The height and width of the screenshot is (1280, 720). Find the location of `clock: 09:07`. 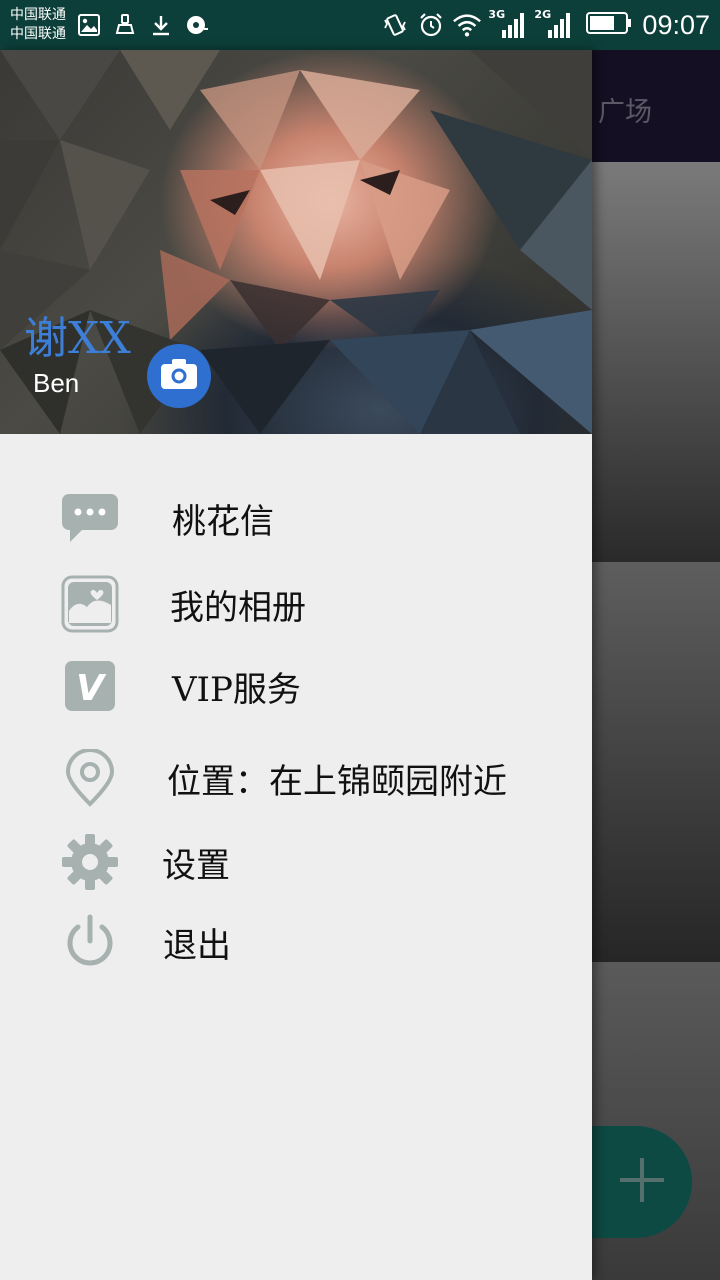

clock: 09:07 is located at coordinates (676, 24).